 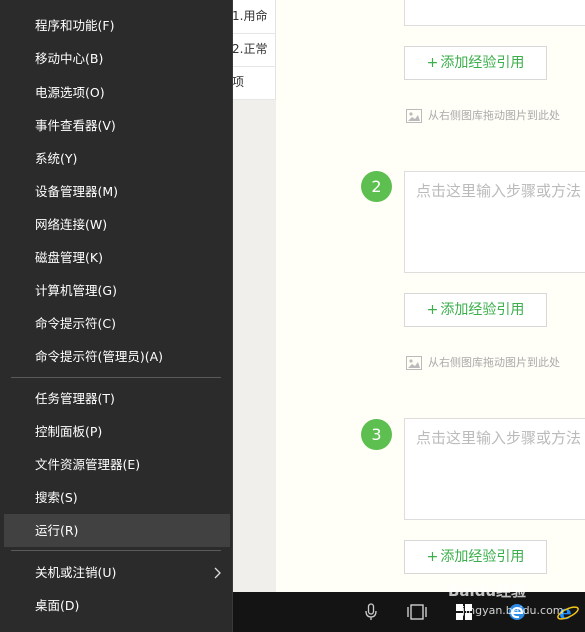 What do you see at coordinates (117, 58) in the screenshot?
I see `menu-item-mobility-center: 移动中心(B)` at bounding box center [117, 58].